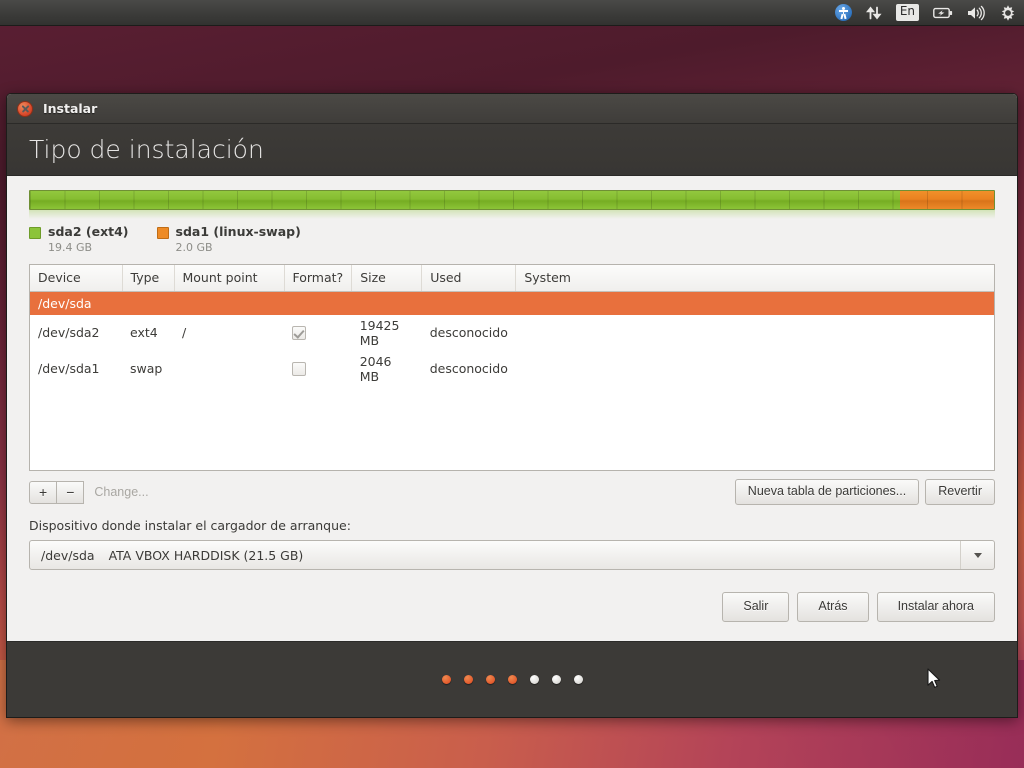 The image size is (1024, 768). I want to click on cell-size: 19425 MB, so click(379, 332).